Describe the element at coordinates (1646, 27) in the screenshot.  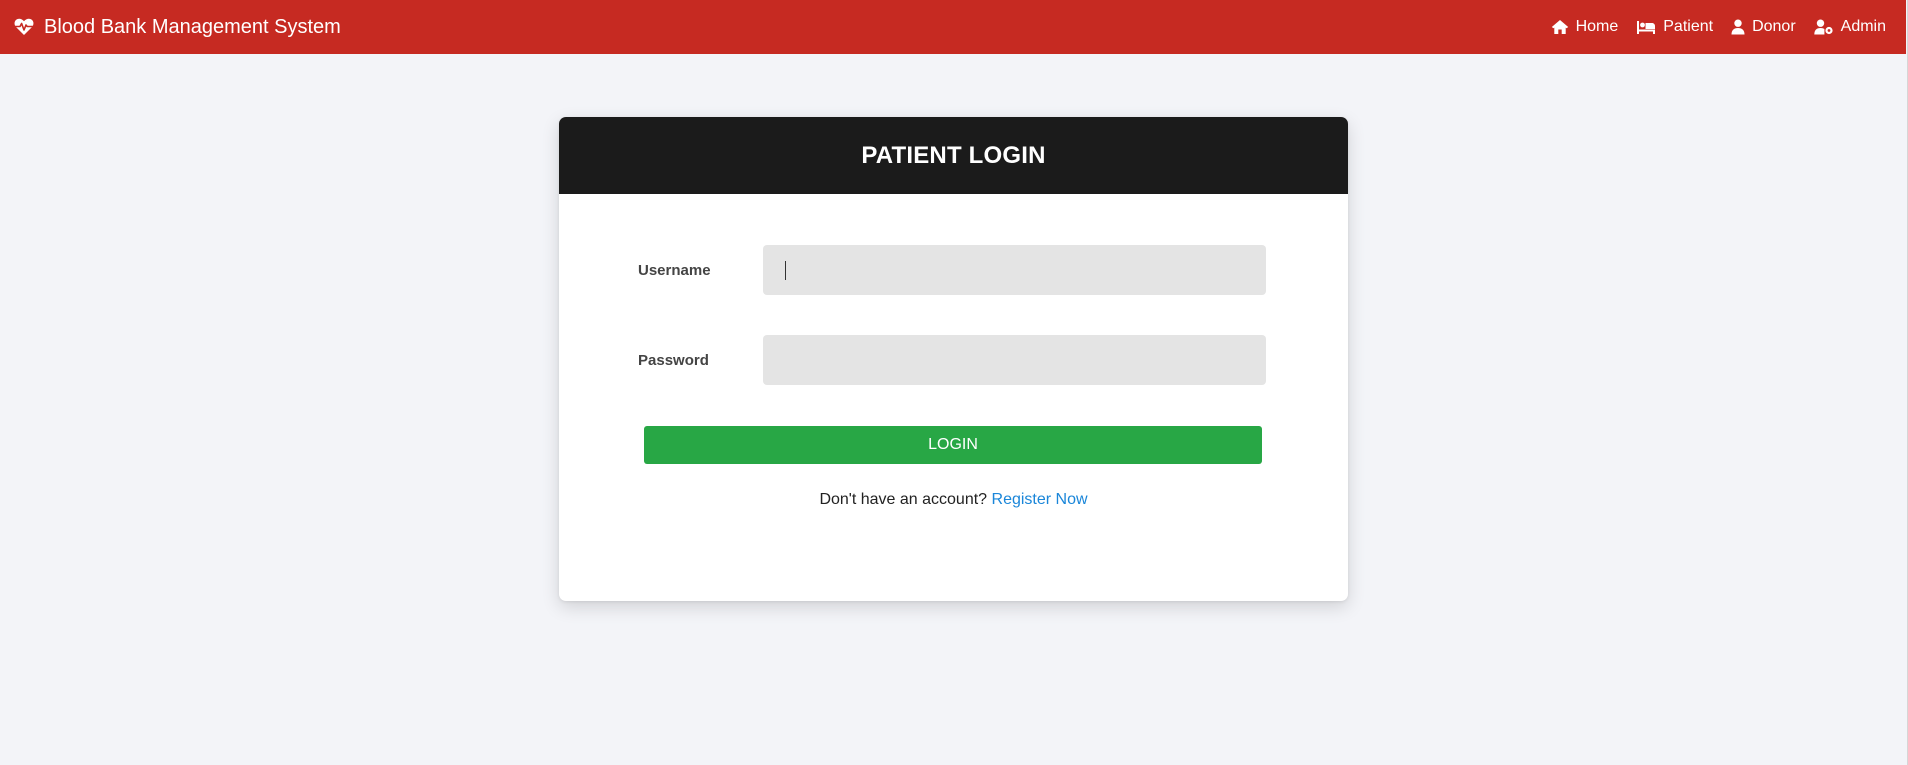
I see `bed-icon` at that location.